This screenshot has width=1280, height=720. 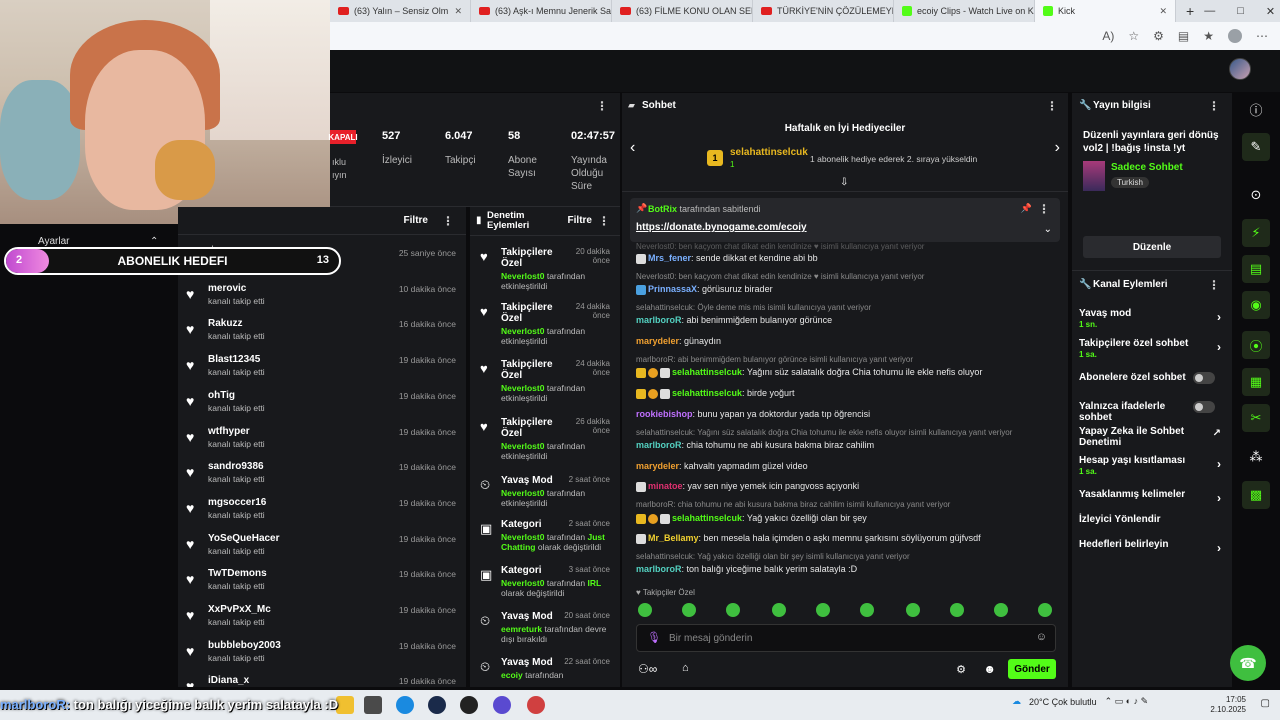 What do you see at coordinates (1190, 11) in the screenshot?
I see `new-tab-button: +` at bounding box center [1190, 11].